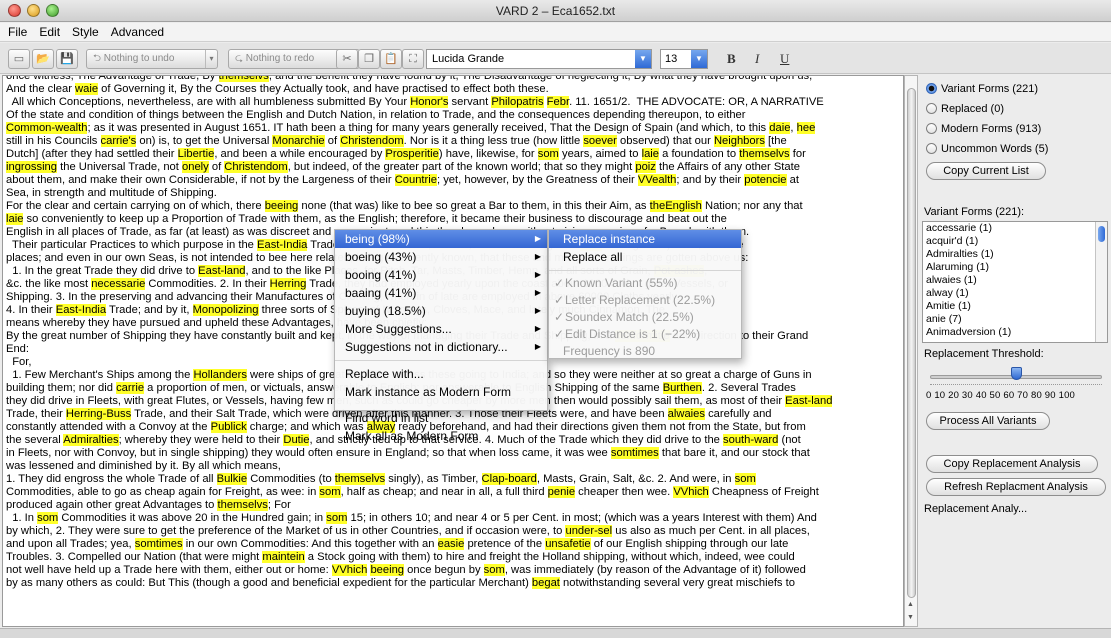  I want to click on list-scrollbar-thumb, so click(1101, 234).